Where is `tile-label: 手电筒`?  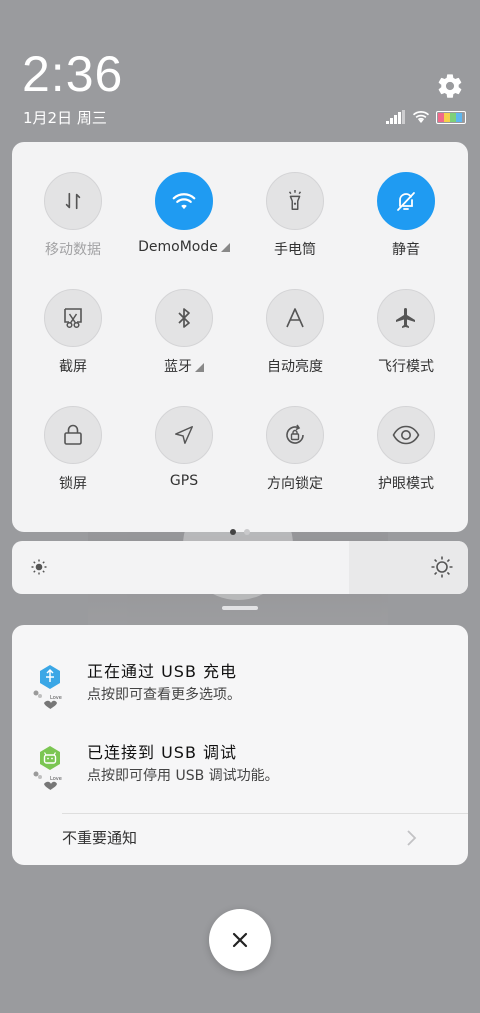 tile-label: 手电筒 is located at coordinates (295, 250).